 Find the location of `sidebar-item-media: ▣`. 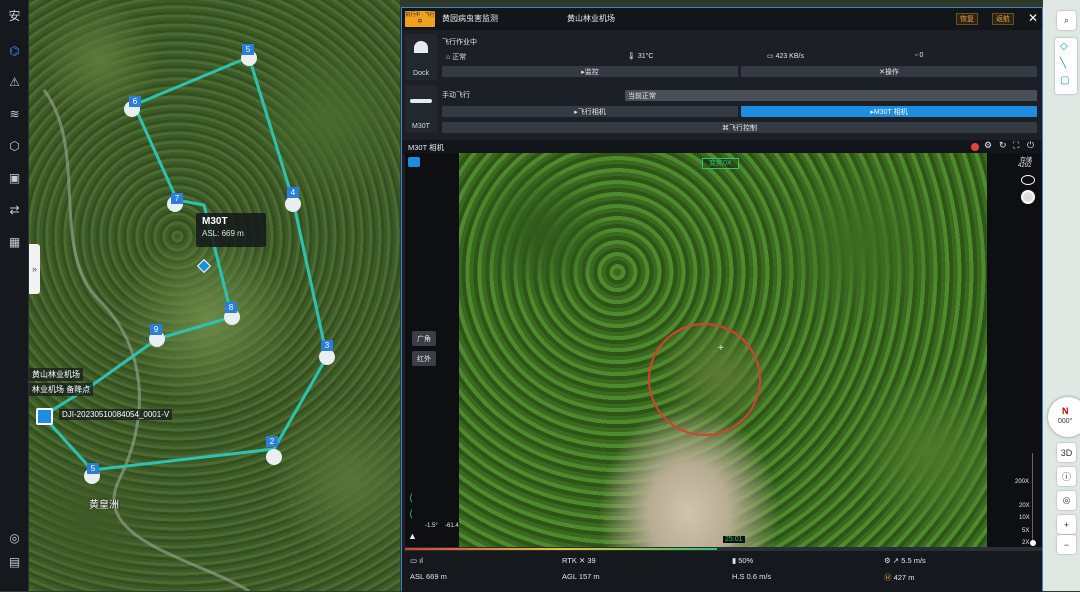

sidebar-item-media: ▣ is located at coordinates (14, 177).